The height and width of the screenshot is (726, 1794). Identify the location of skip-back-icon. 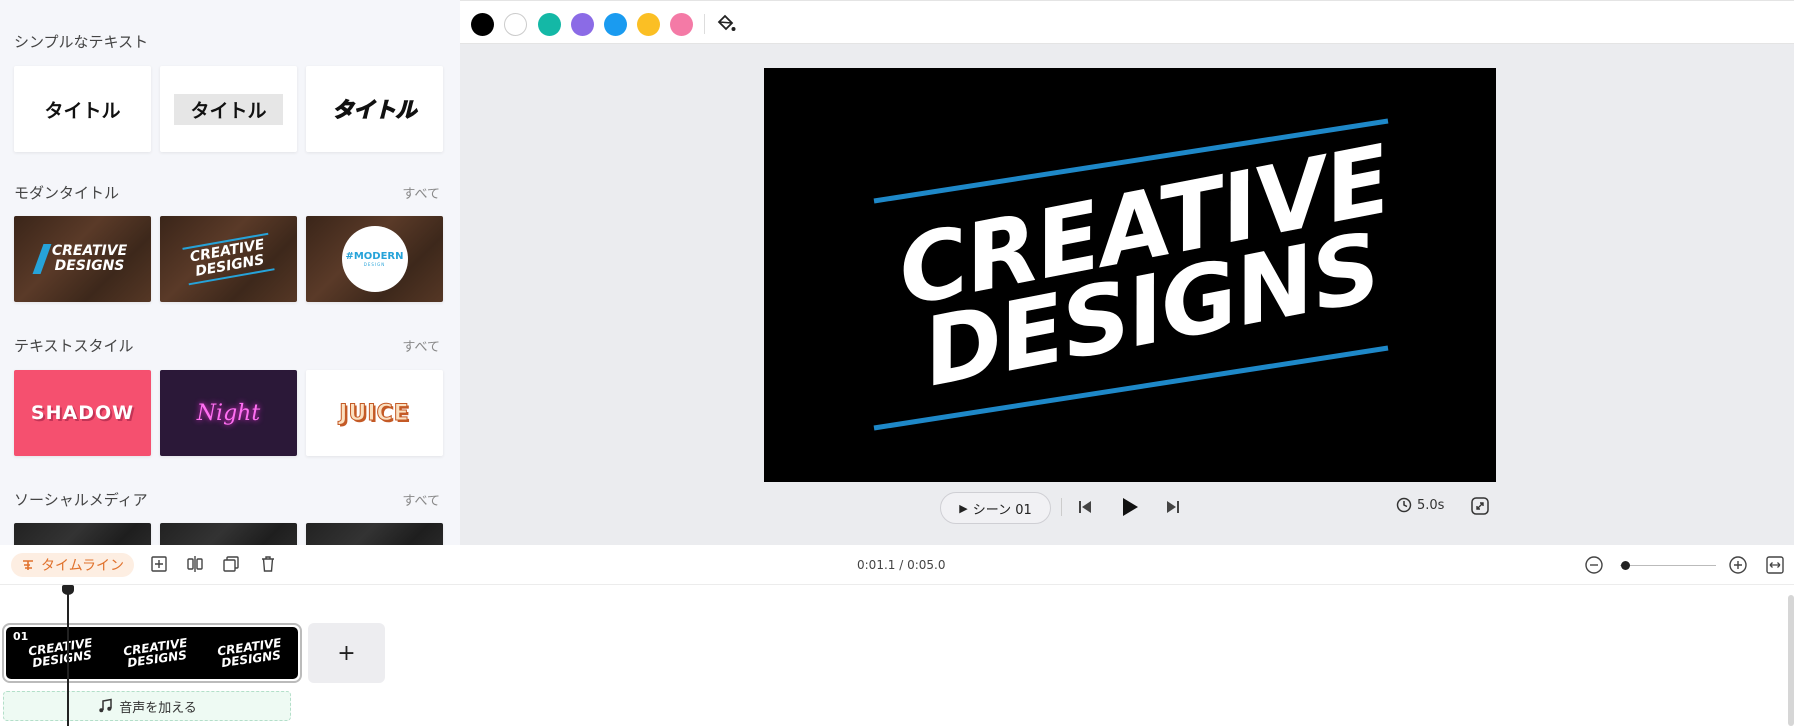
(1085, 507).